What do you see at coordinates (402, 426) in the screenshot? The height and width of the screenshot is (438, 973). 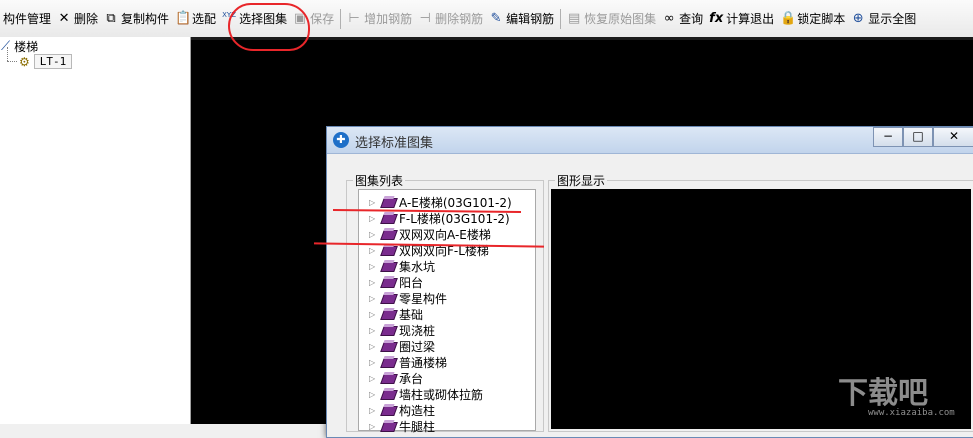 I see `list-item: ▷ 牛腿柱` at bounding box center [402, 426].